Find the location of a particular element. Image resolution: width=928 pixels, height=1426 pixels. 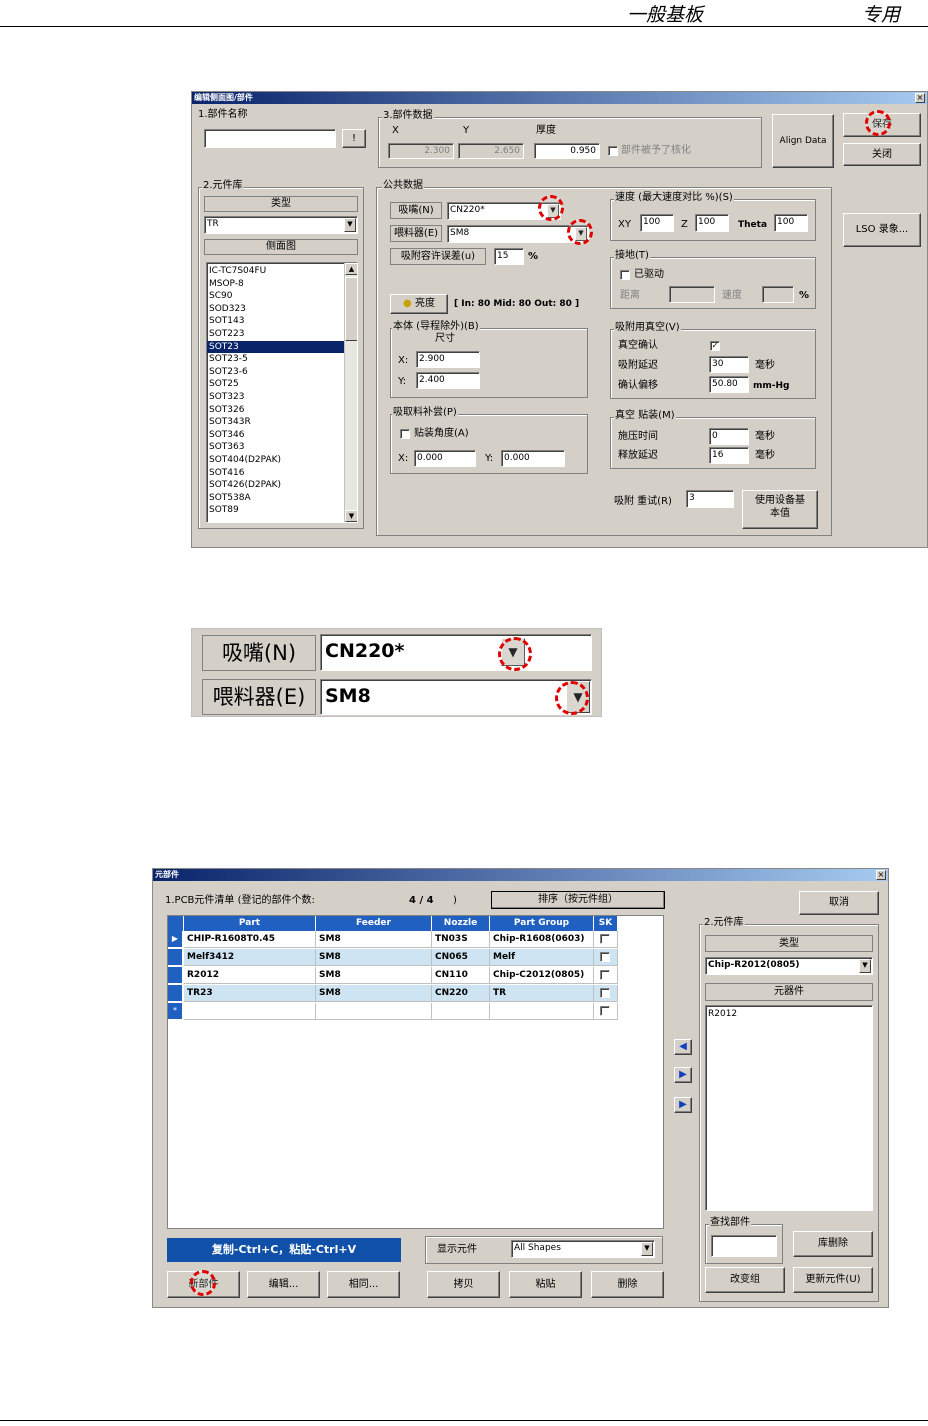

list-item: IC-TC7S04FU is located at coordinates (282, 271).